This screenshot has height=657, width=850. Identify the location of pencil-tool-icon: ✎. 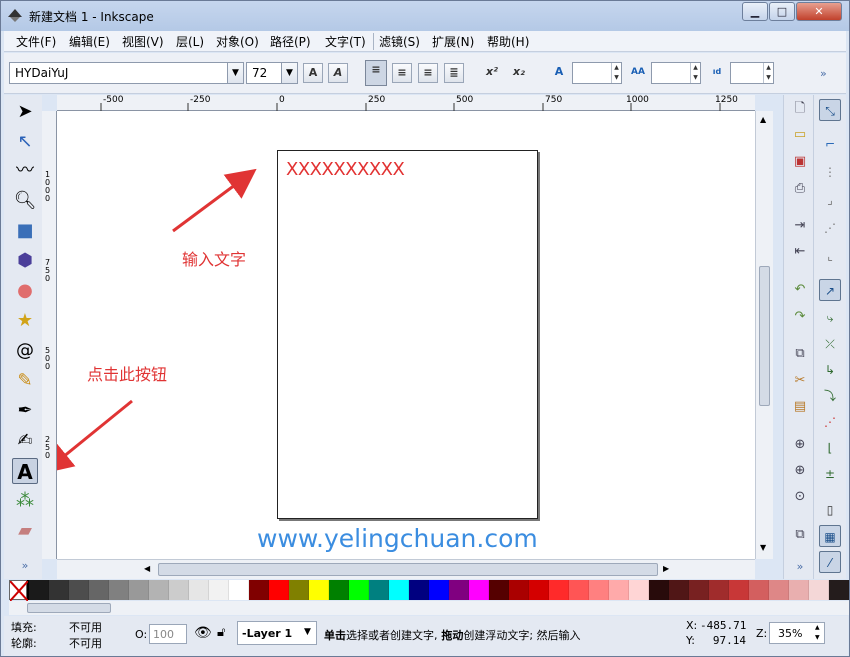
(25, 381).